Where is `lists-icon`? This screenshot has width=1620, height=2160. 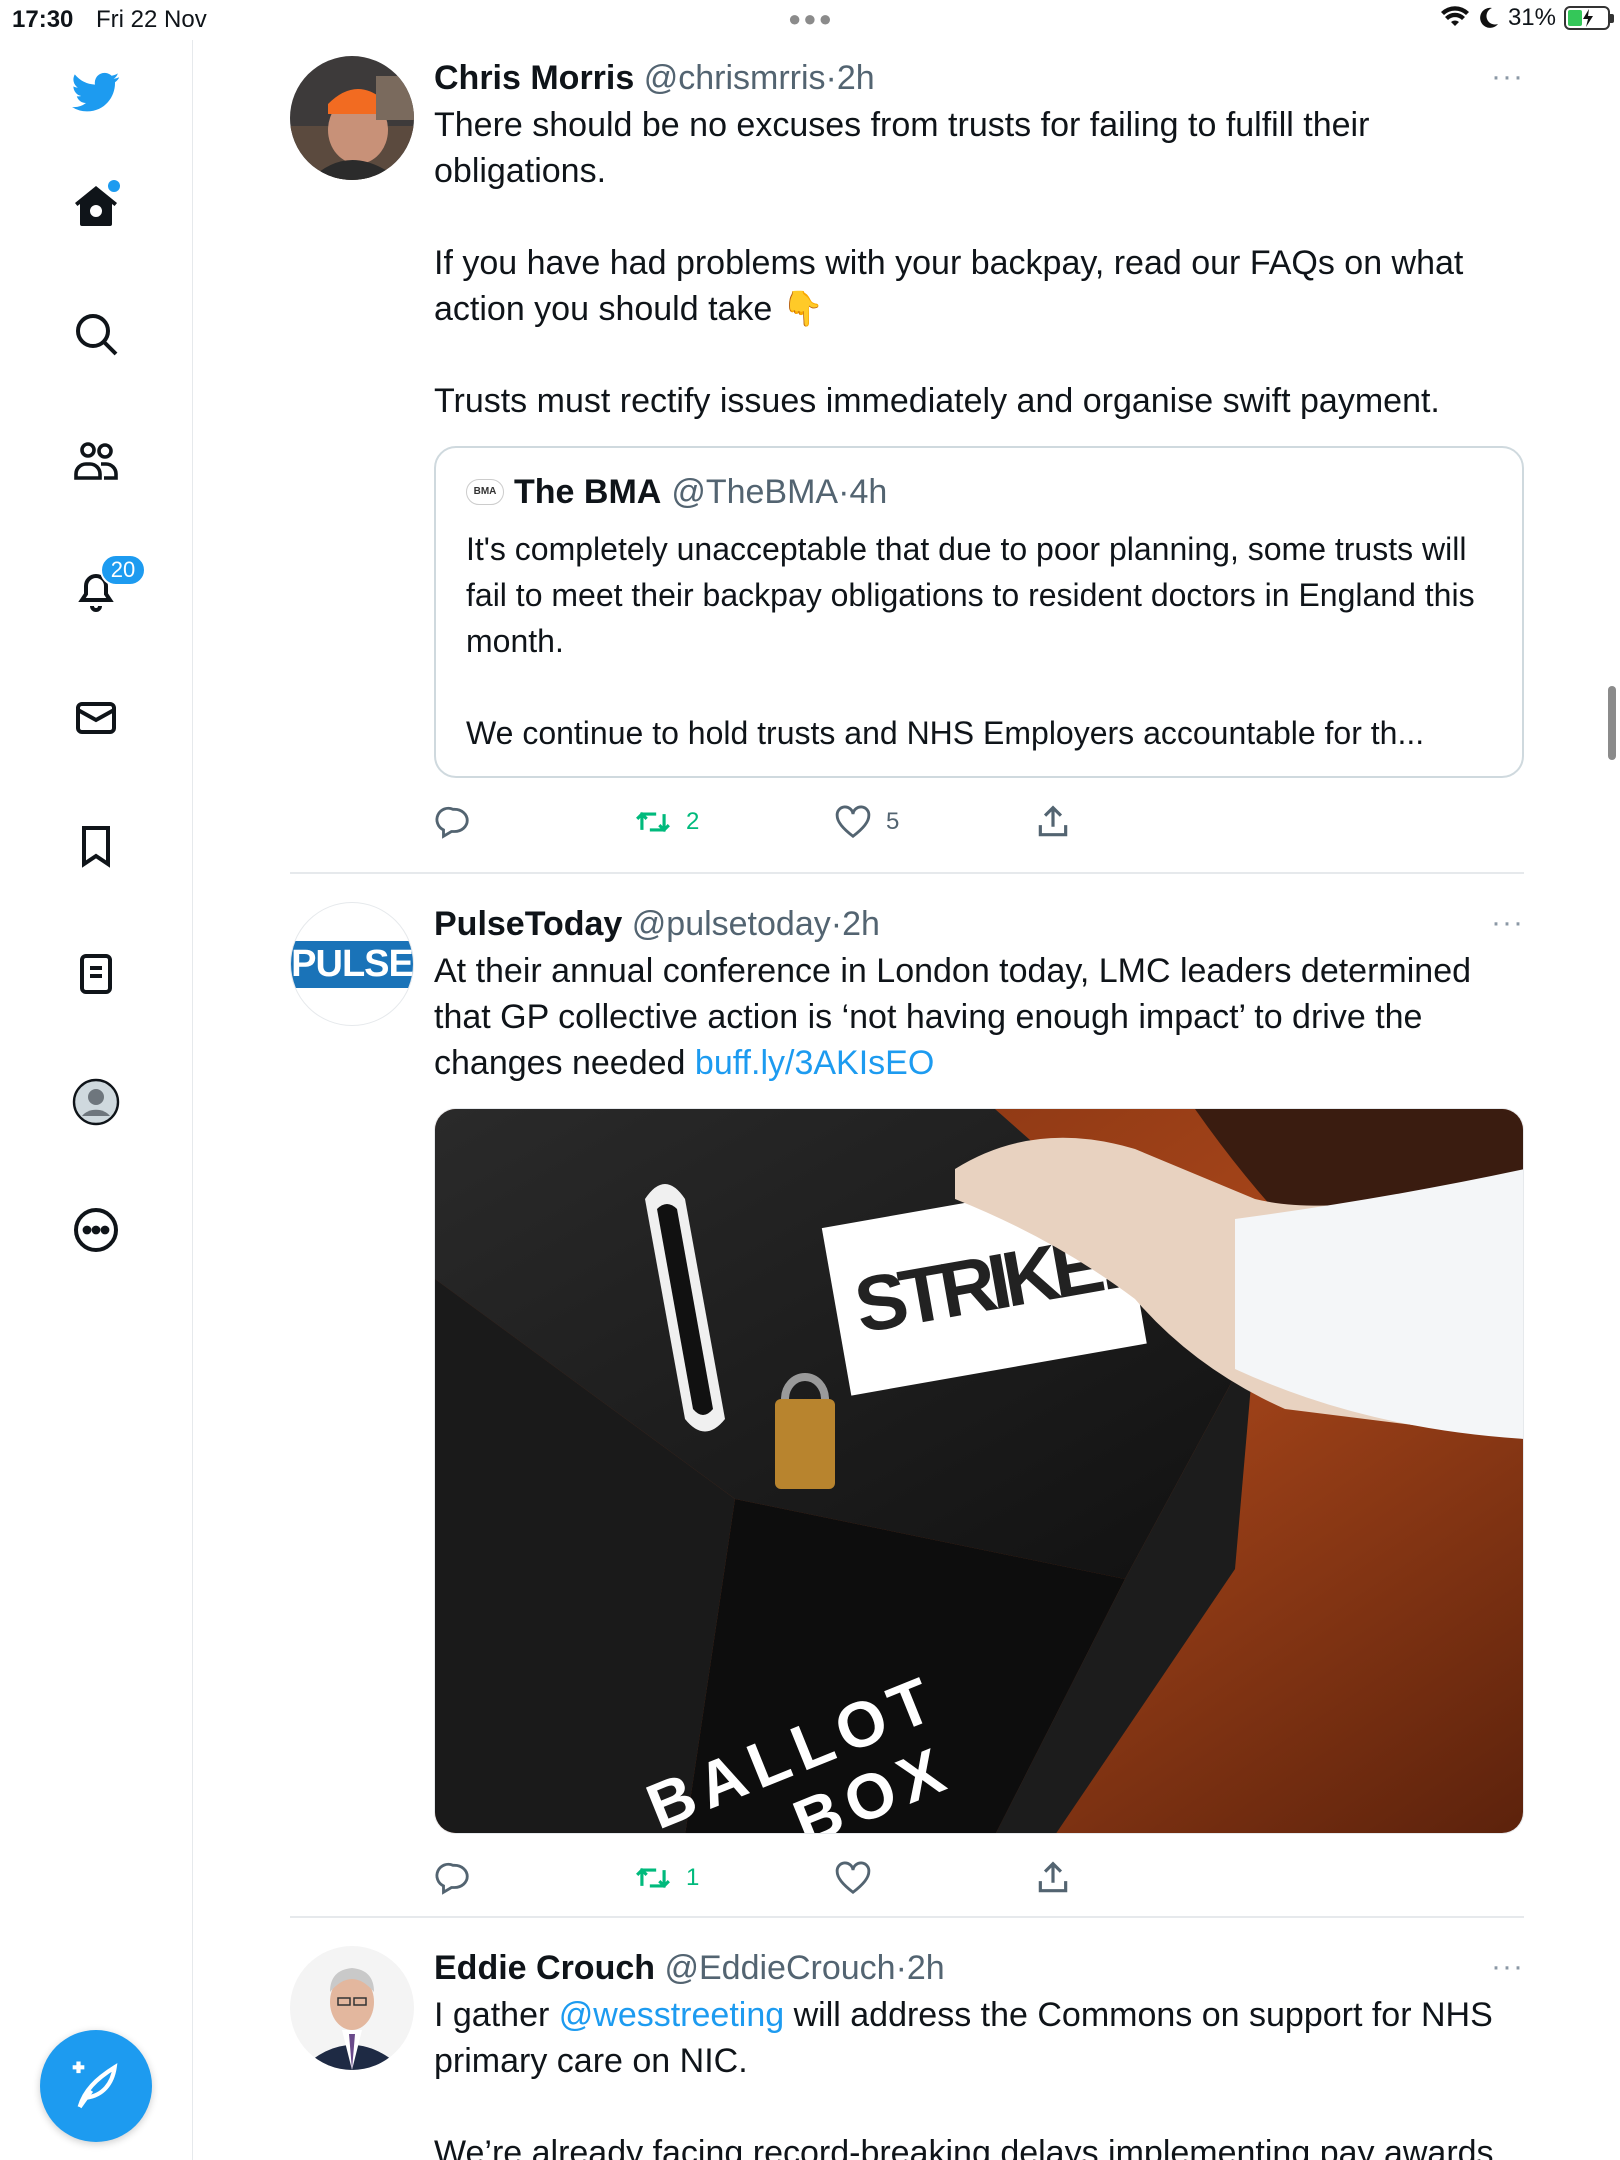
lists-icon is located at coordinates (96, 974).